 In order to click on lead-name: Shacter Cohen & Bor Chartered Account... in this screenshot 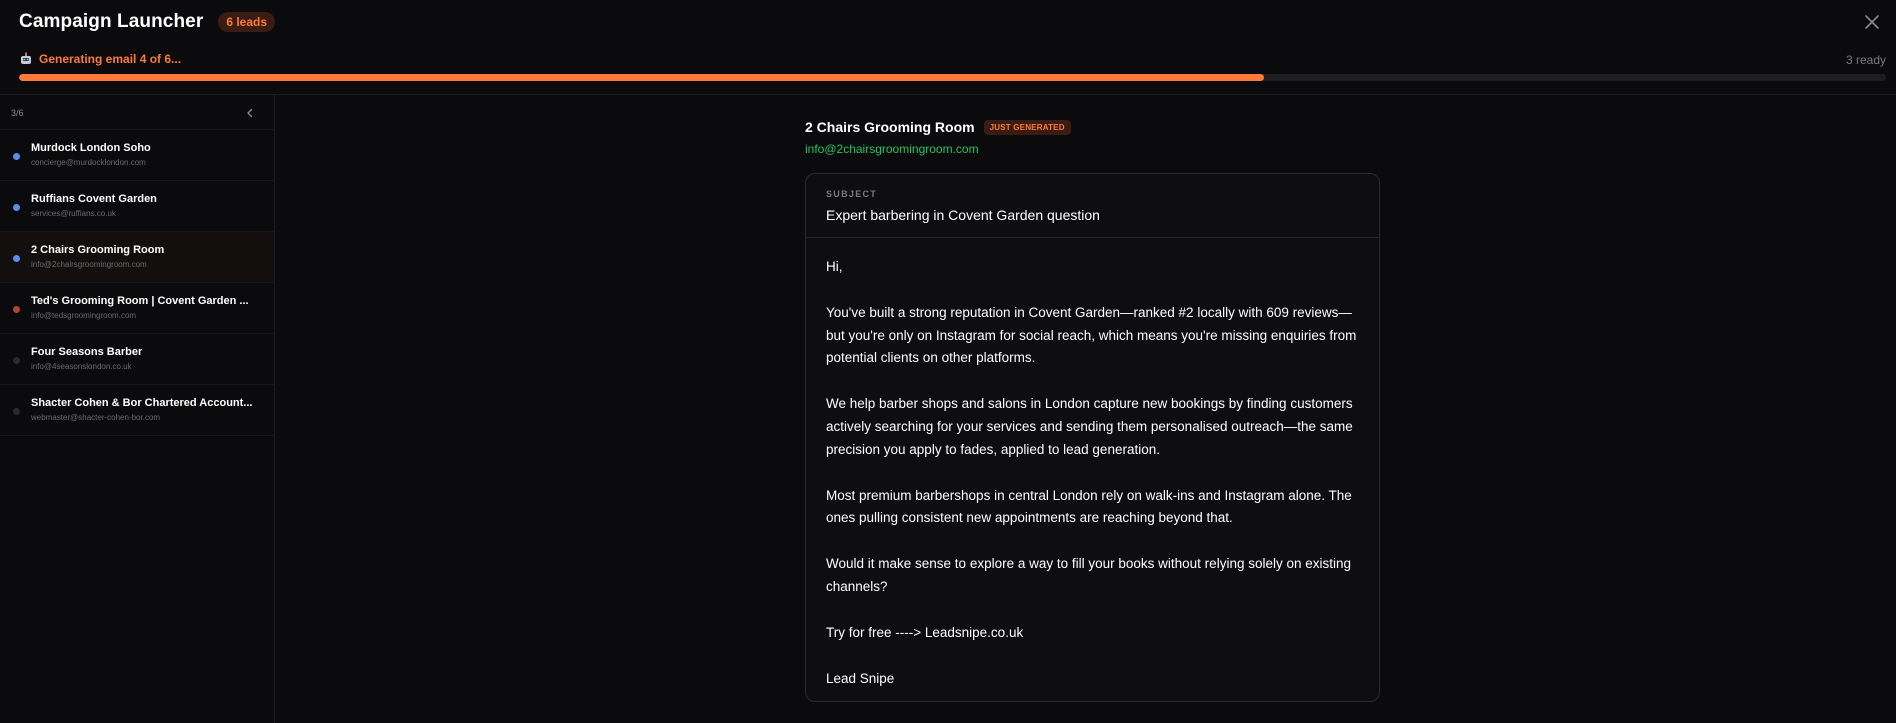, I will do `click(142, 403)`.